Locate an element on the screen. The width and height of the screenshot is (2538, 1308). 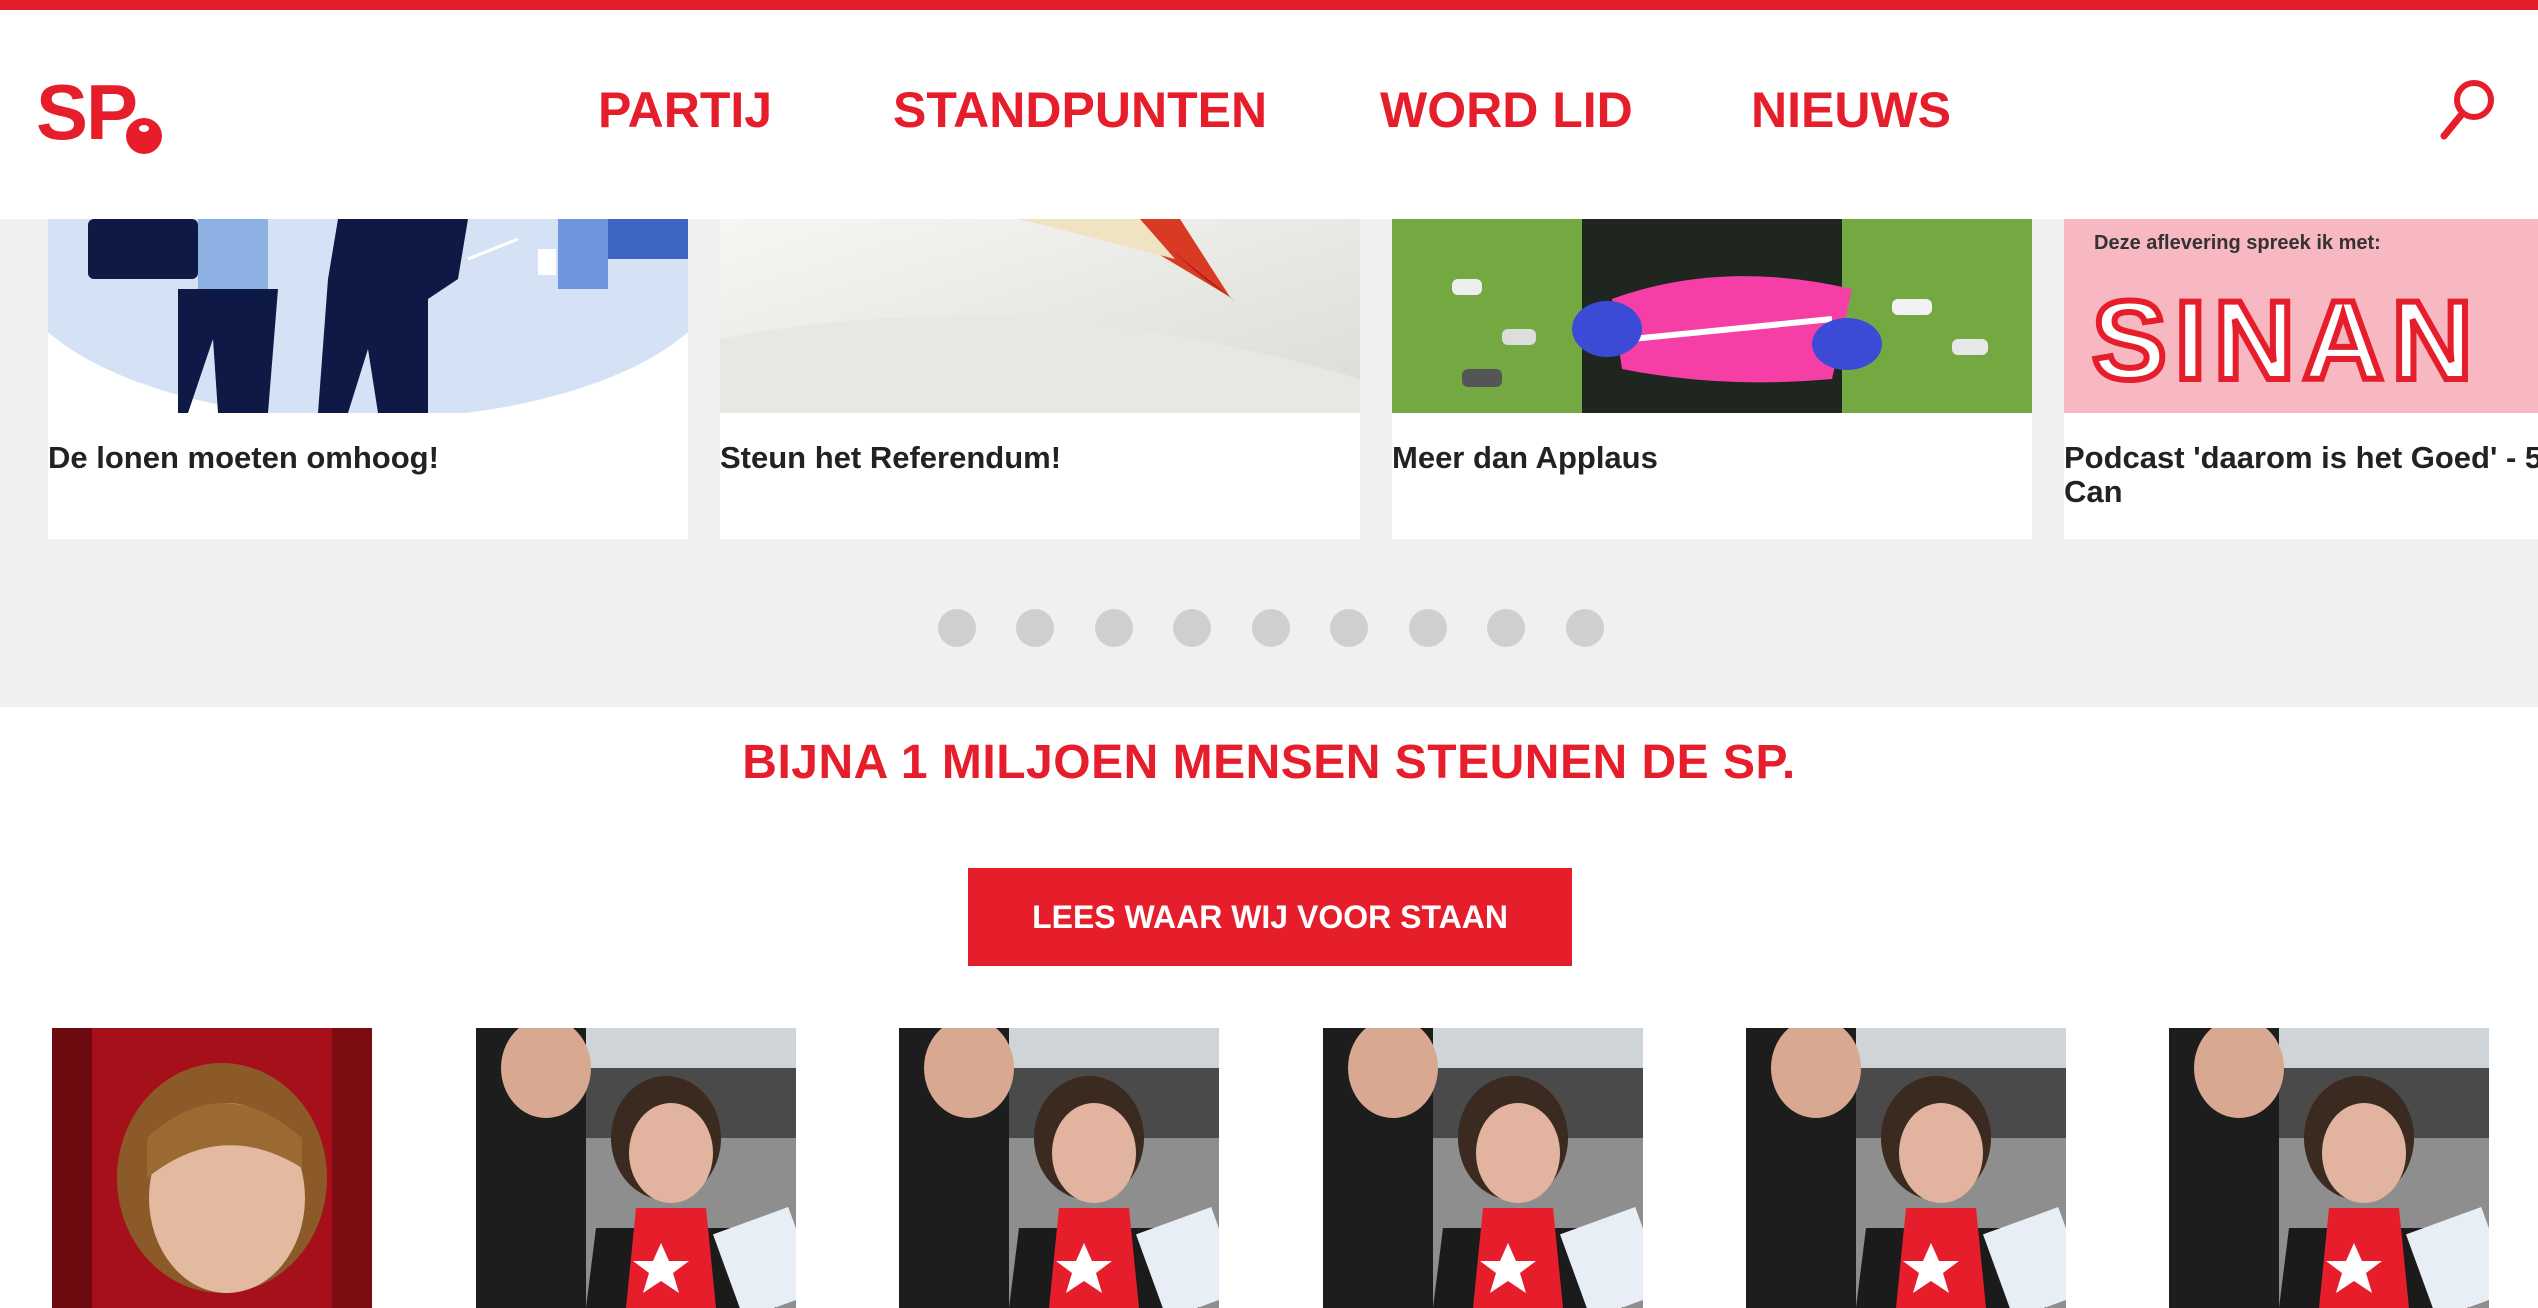
svg-text: Deze aflevering spreek ik met: is located at coordinates (2237, 243).